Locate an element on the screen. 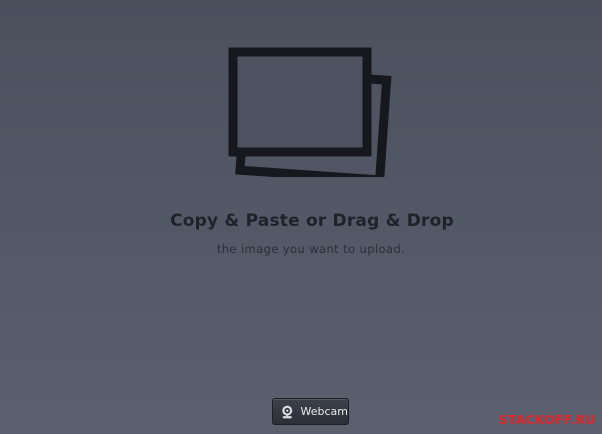 This screenshot has width=602, height=434. upload-headline: Copy & Paste or Drag & Drop is located at coordinates (312, 221).